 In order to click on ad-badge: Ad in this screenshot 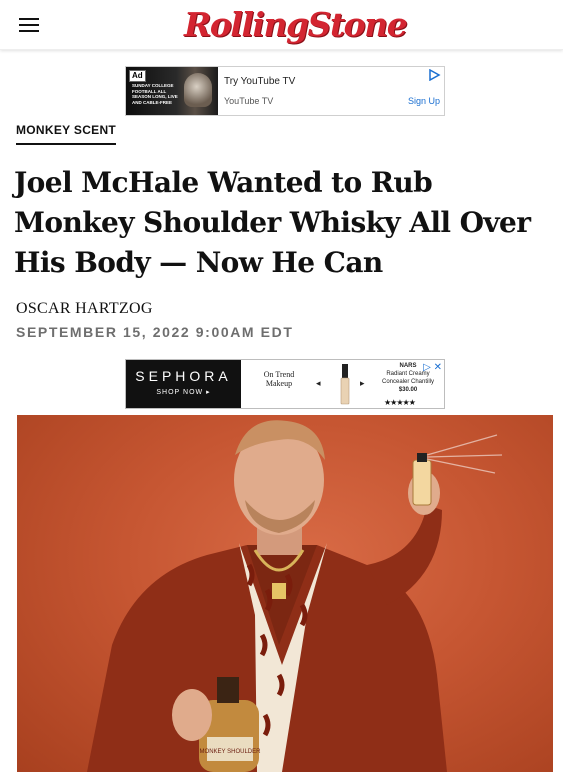, I will do `click(137, 76)`.